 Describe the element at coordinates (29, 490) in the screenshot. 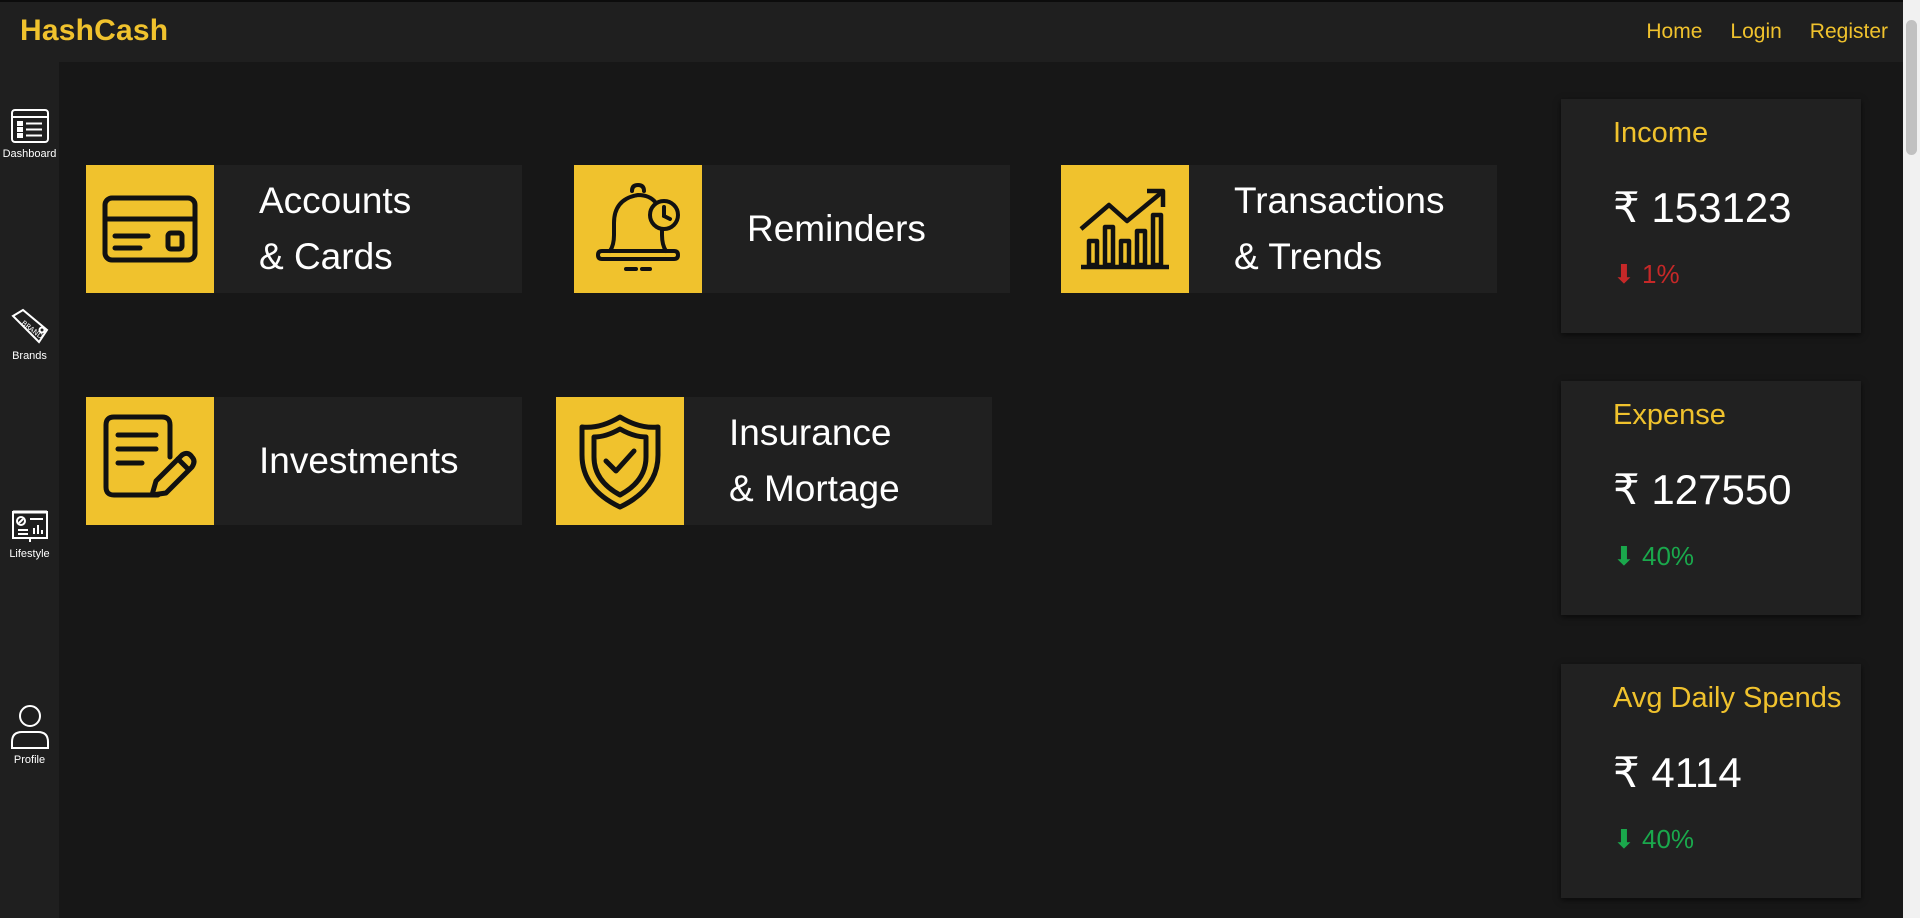

I see `sidebar: Dashboard BRAND Brands Lifestyle Profile` at that location.